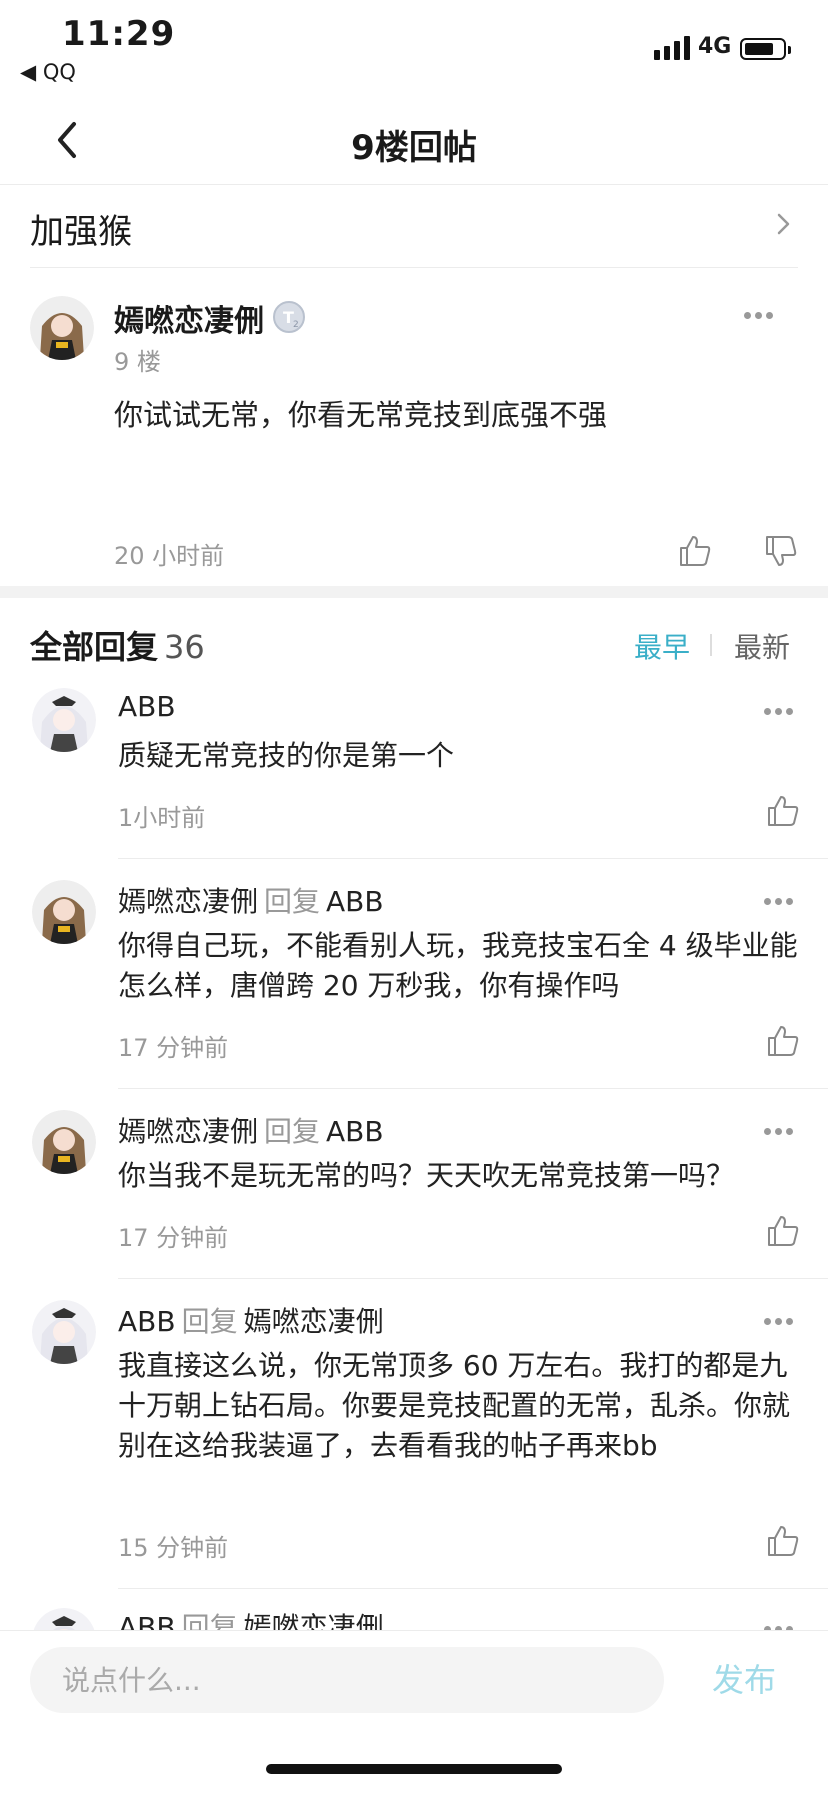 This screenshot has height=1793, width=828. Describe the element at coordinates (347, 1680) in the screenshot. I see `comment-input` at that location.